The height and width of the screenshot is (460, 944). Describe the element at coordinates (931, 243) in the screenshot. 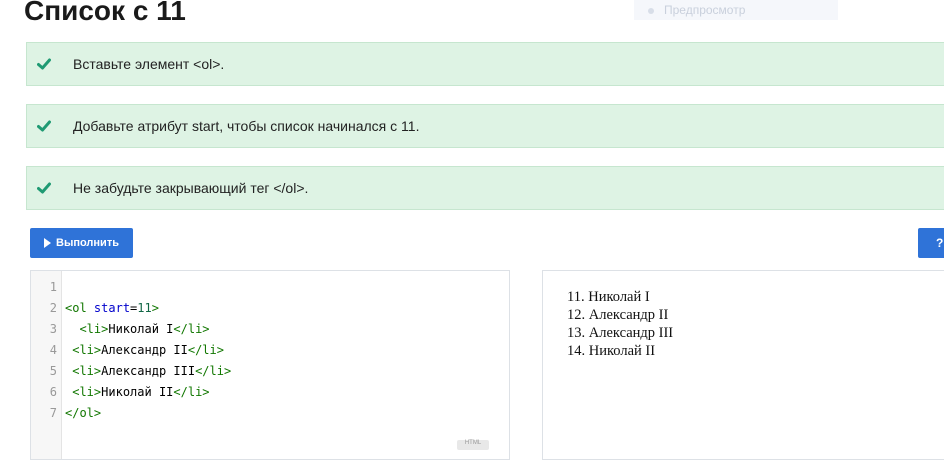

I see `help-button: ?` at that location.